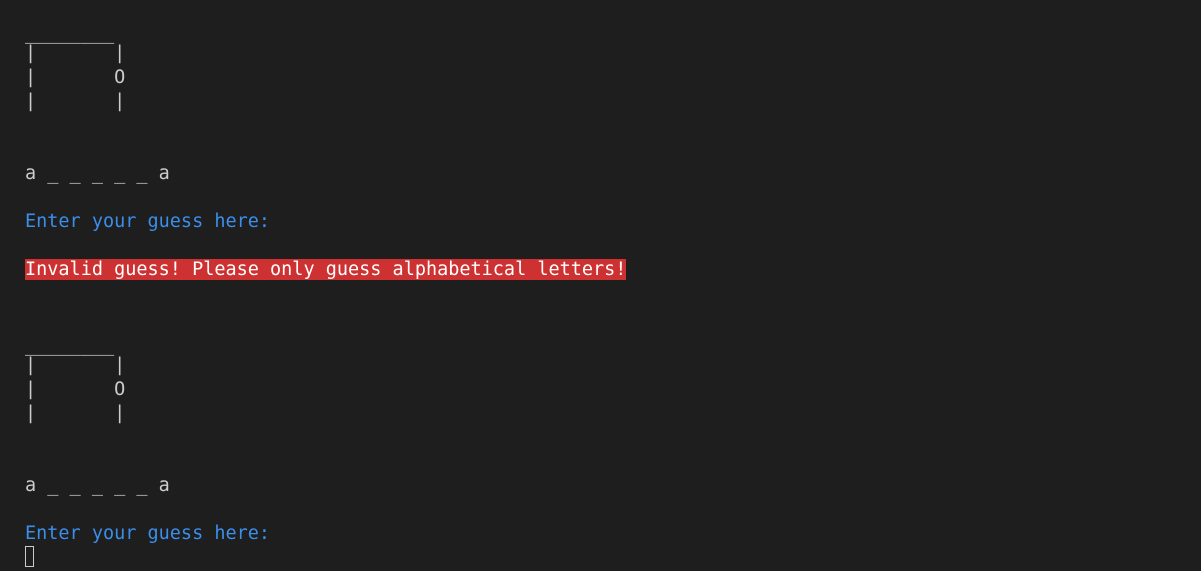 This screenshot has width=1201, height=571. What do you see at coordinates (75, 101) in the screenshot?
I see `gallows-body-1: | |` at bounding box center [75, 101].